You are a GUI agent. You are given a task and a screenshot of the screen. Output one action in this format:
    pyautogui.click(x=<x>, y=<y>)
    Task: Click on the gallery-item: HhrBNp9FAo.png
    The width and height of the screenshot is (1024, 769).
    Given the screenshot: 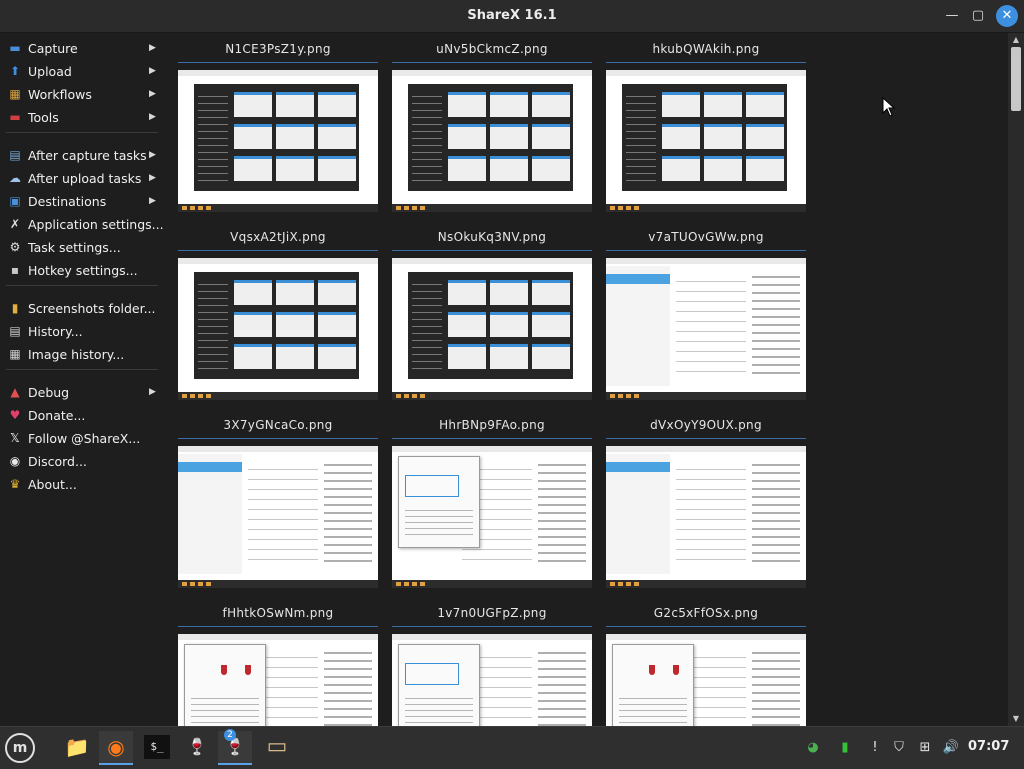 What is the action you would take?
    pyautogui.click(x=492, y=504)
    